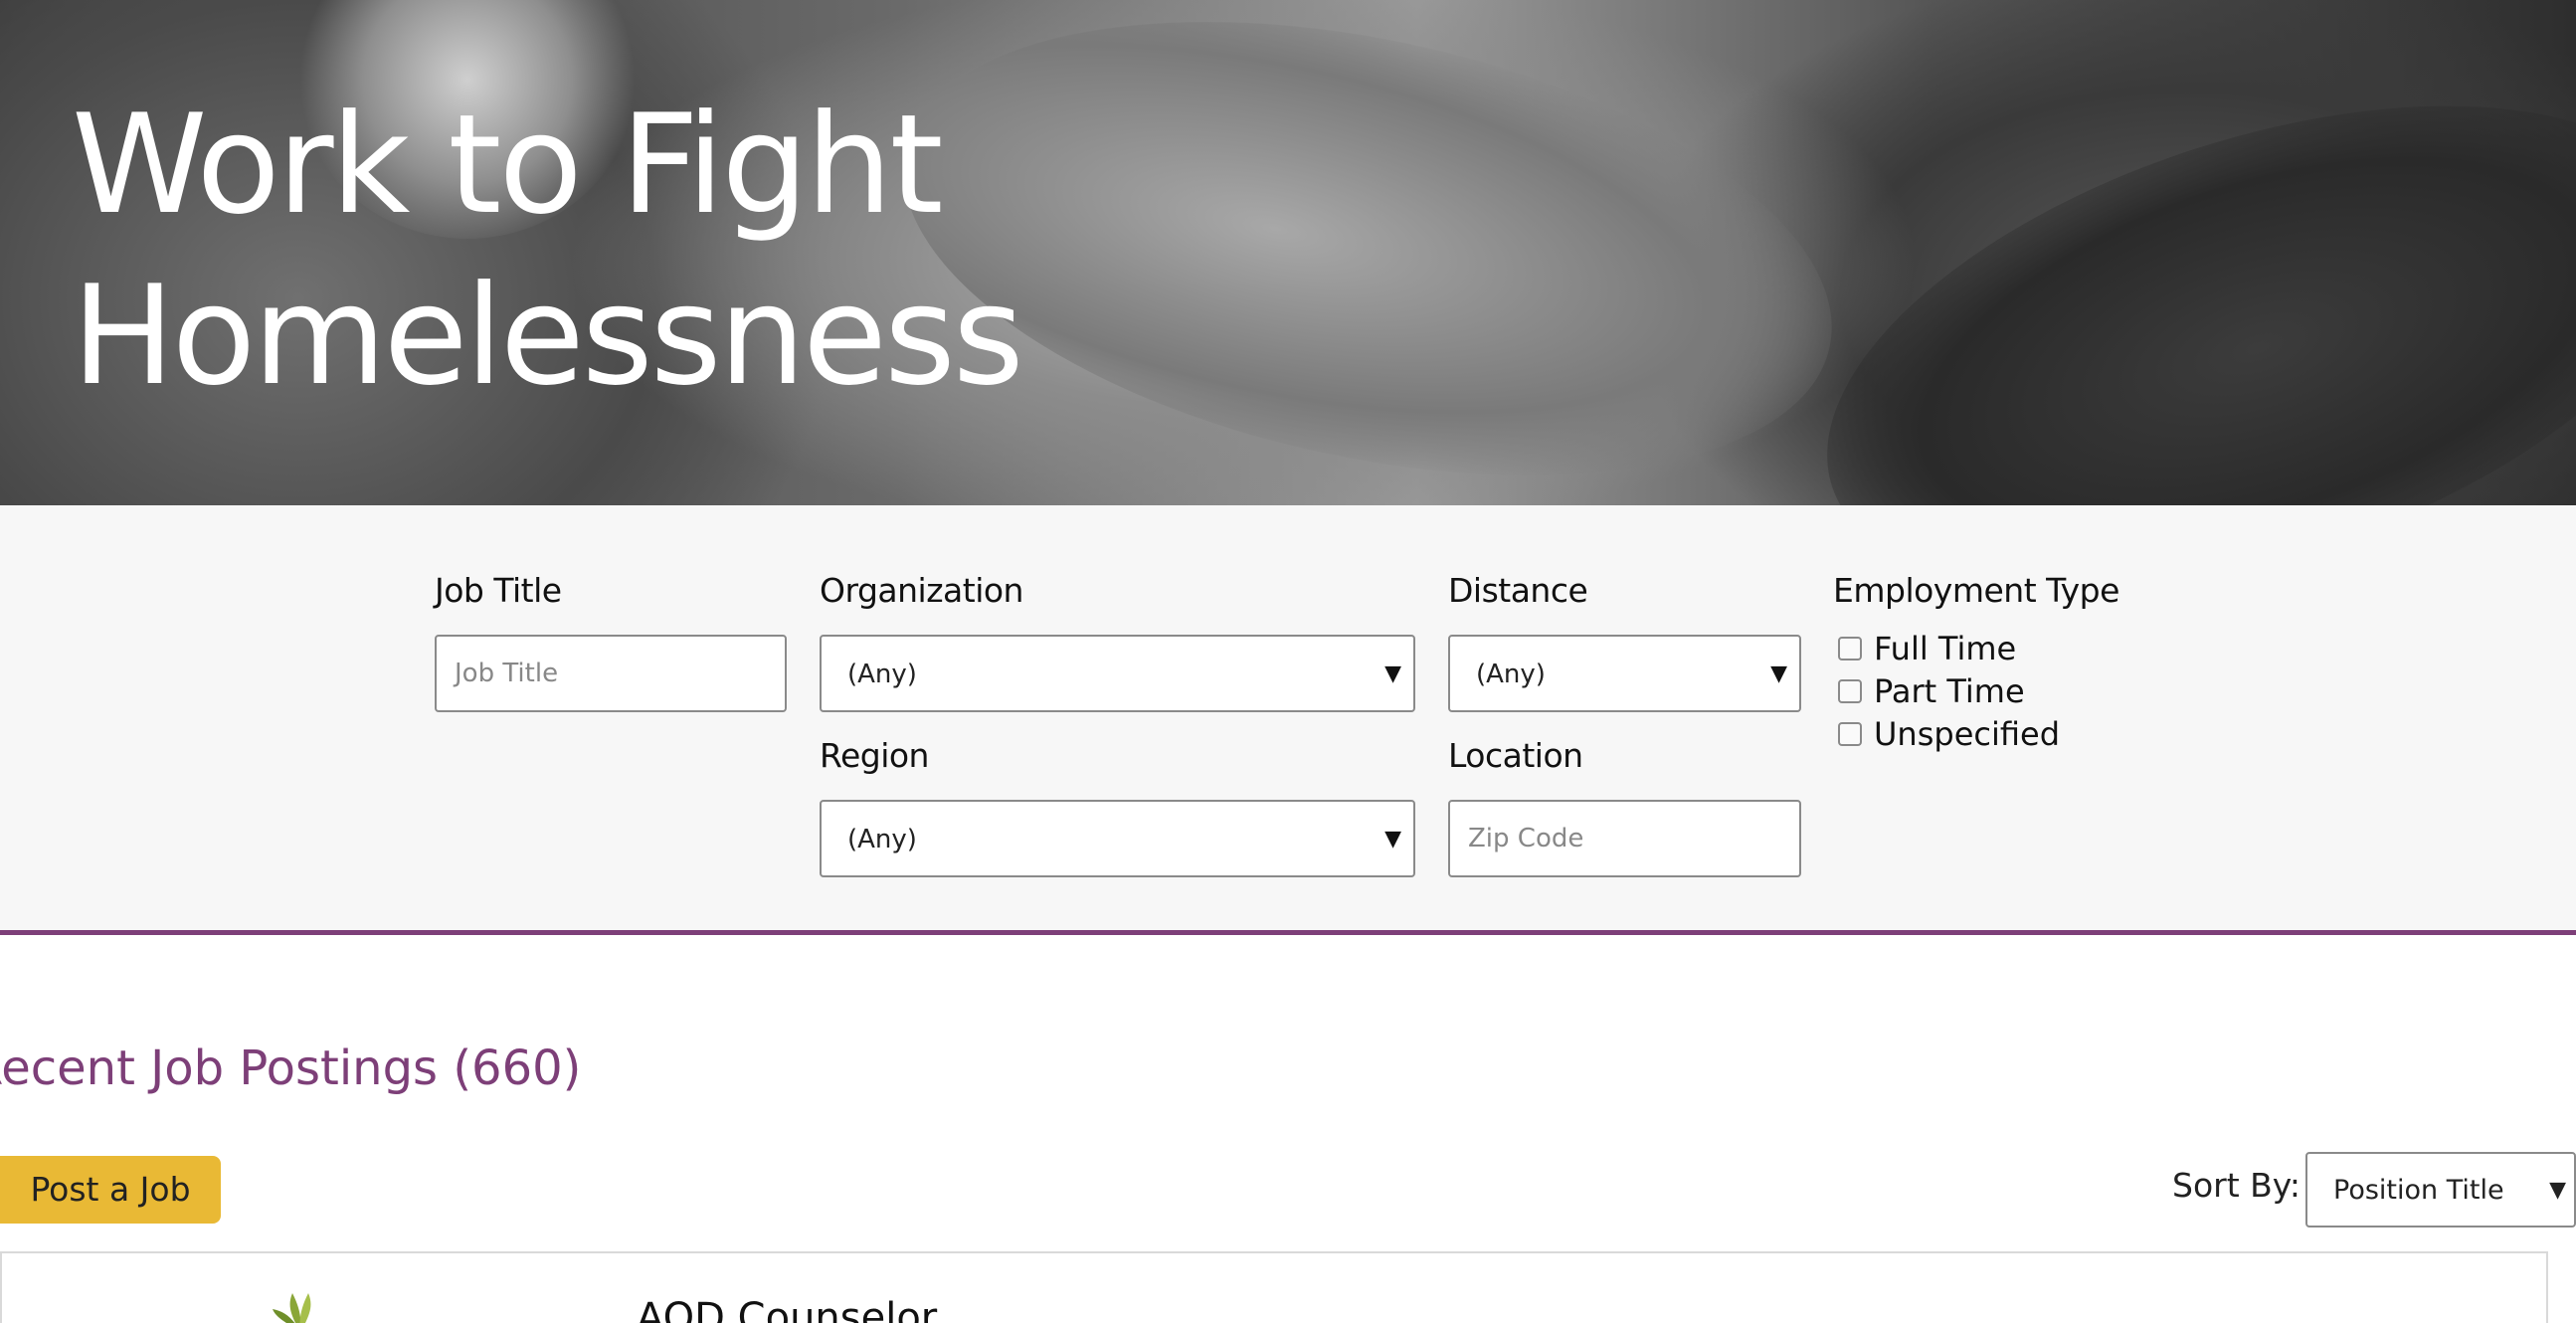  What do you see at coordinates (611, 673) in the screenshot?
I see `job-title-input: Job Title` at bounding box center [611, 673].